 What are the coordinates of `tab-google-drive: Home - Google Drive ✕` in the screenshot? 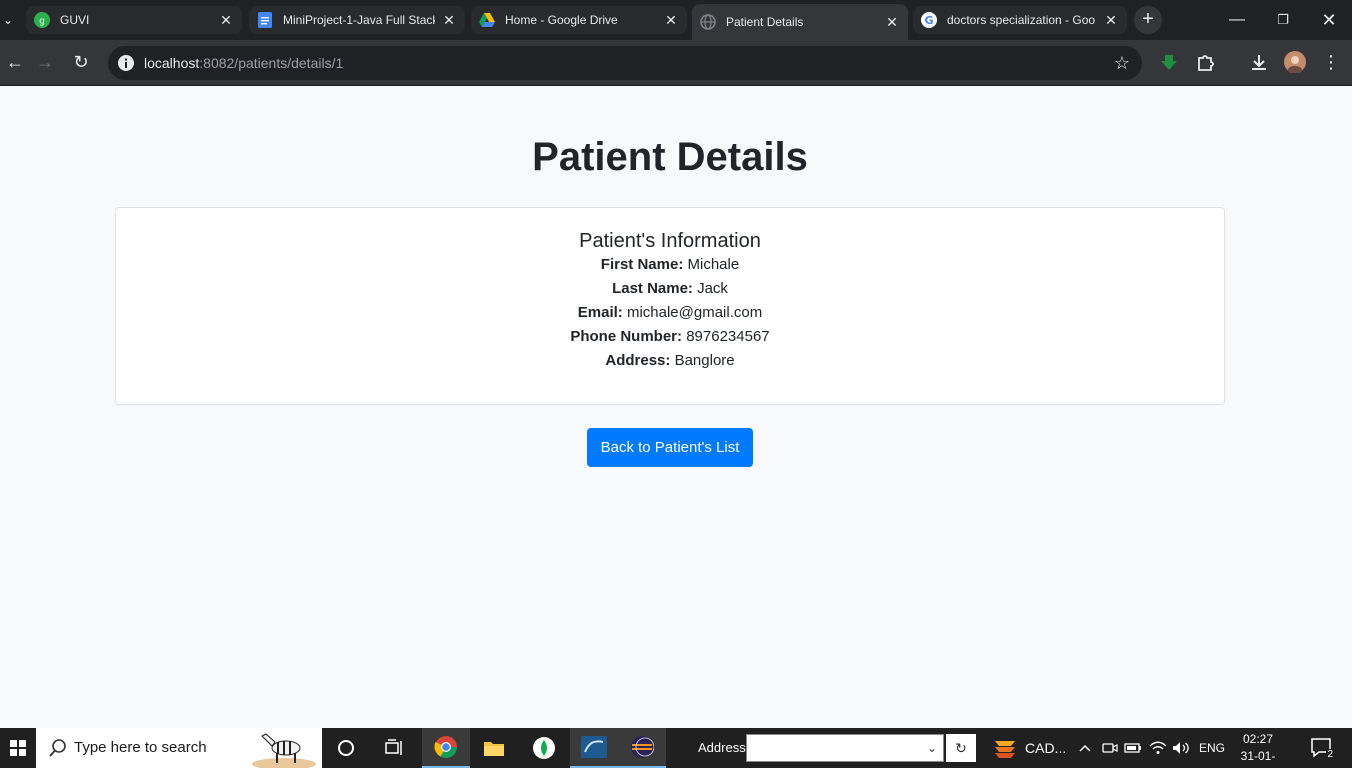 It's located at (579, 20).